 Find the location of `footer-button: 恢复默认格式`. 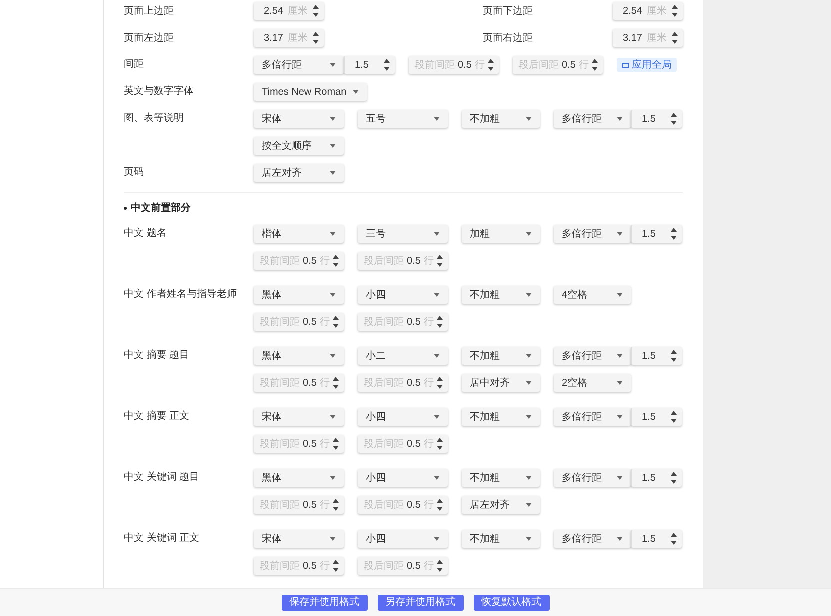

footer-button: 恢复默认格式 is located at coordinates (512, 602).